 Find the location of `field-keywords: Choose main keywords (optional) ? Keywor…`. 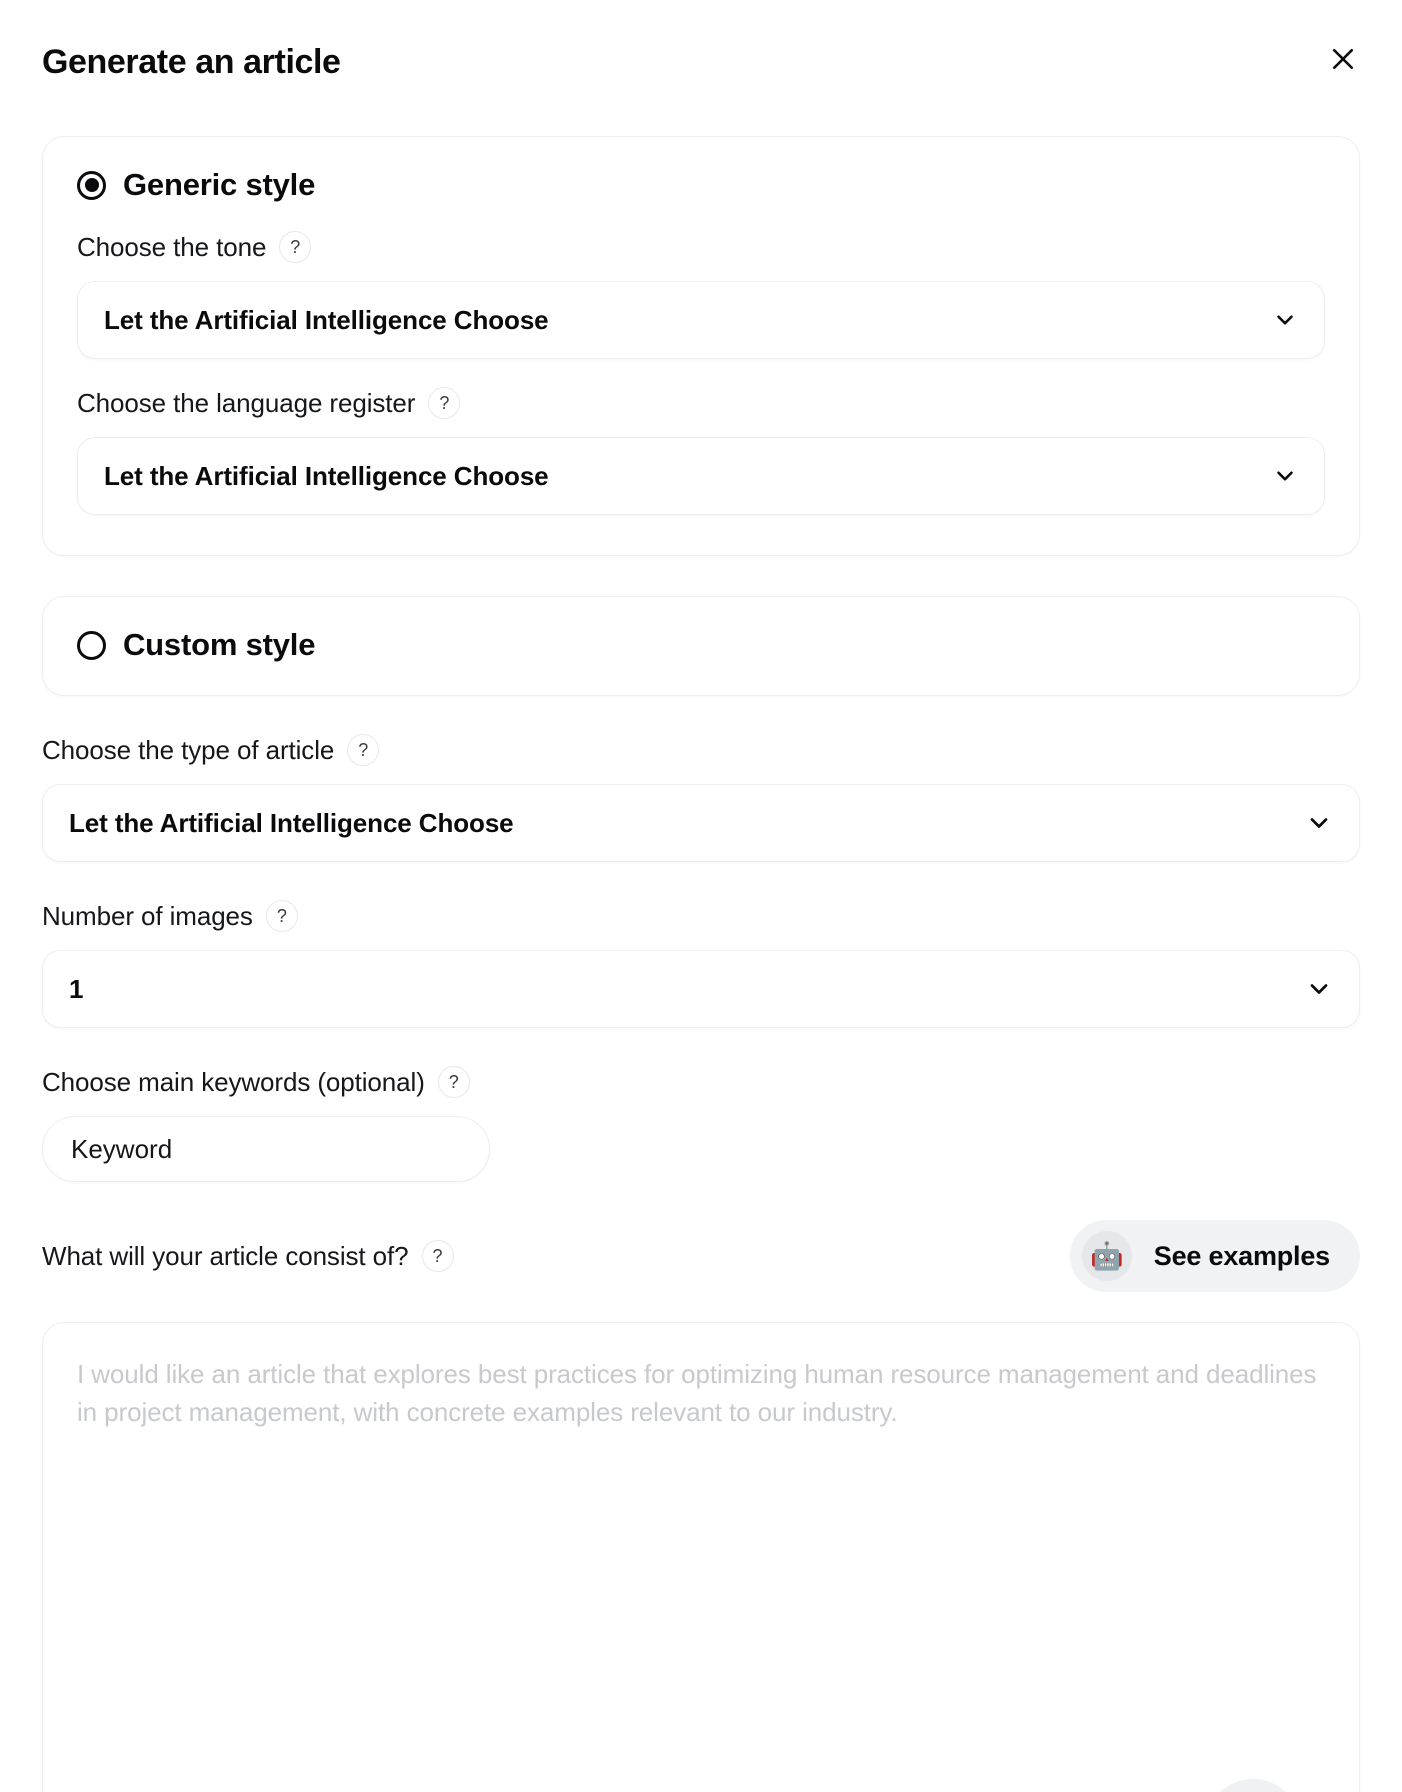

field-keywords: Choose main keywords (optional) ? Keywor… is located at coordinates (701, 1124).